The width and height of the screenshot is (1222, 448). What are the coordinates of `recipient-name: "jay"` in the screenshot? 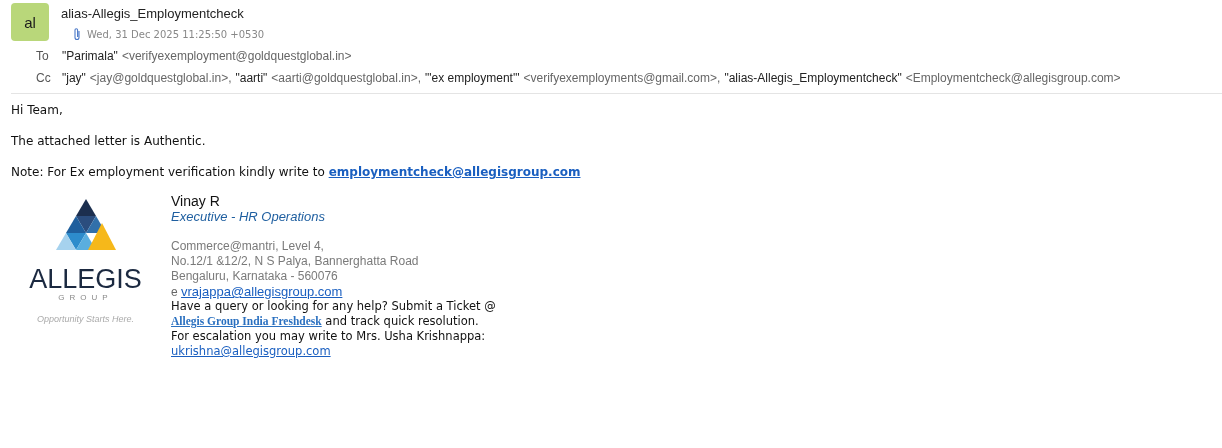 It's located at (74, 78).